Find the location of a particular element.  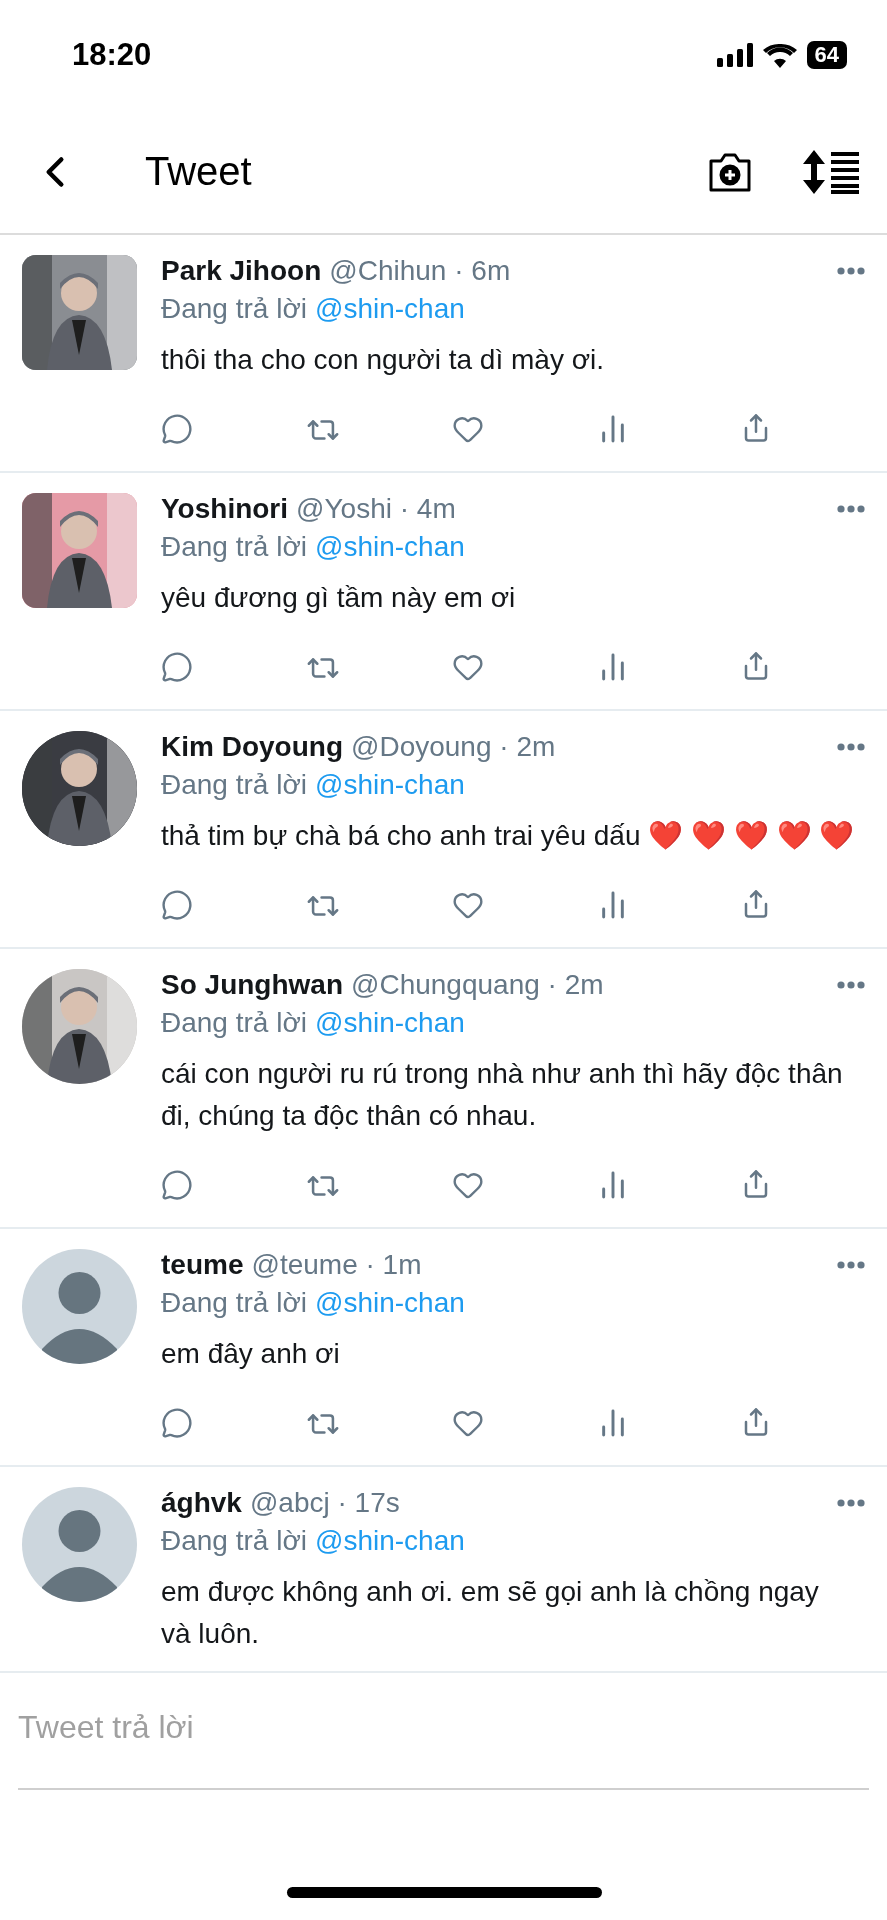

user-handle: @Doyoung · 2m is located at coordinates (454, 747).